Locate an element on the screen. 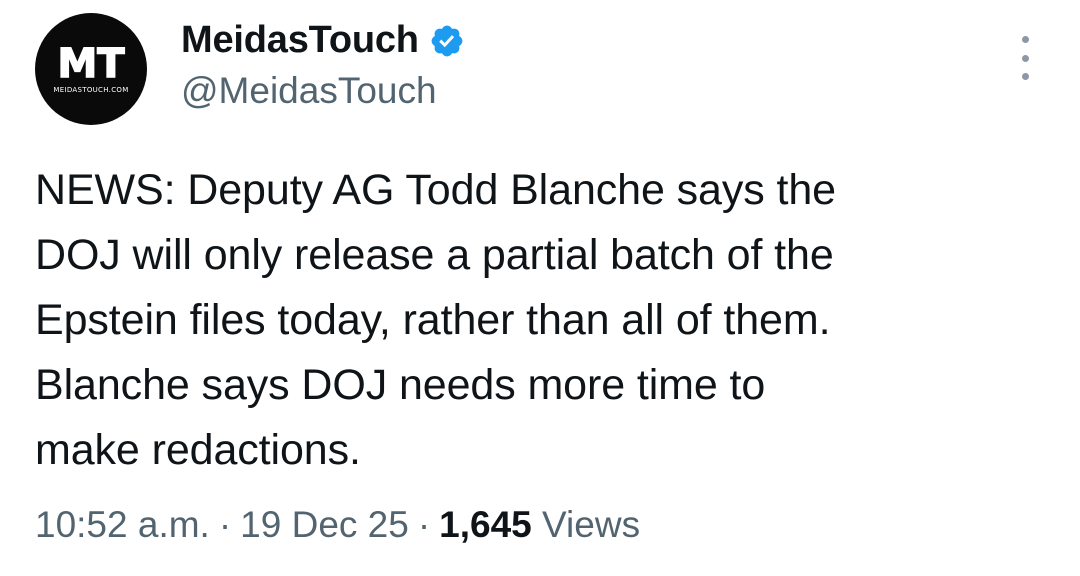 The image size is (1080, 576). avatar-logo-text: MT is located at coordinates (91, 63).